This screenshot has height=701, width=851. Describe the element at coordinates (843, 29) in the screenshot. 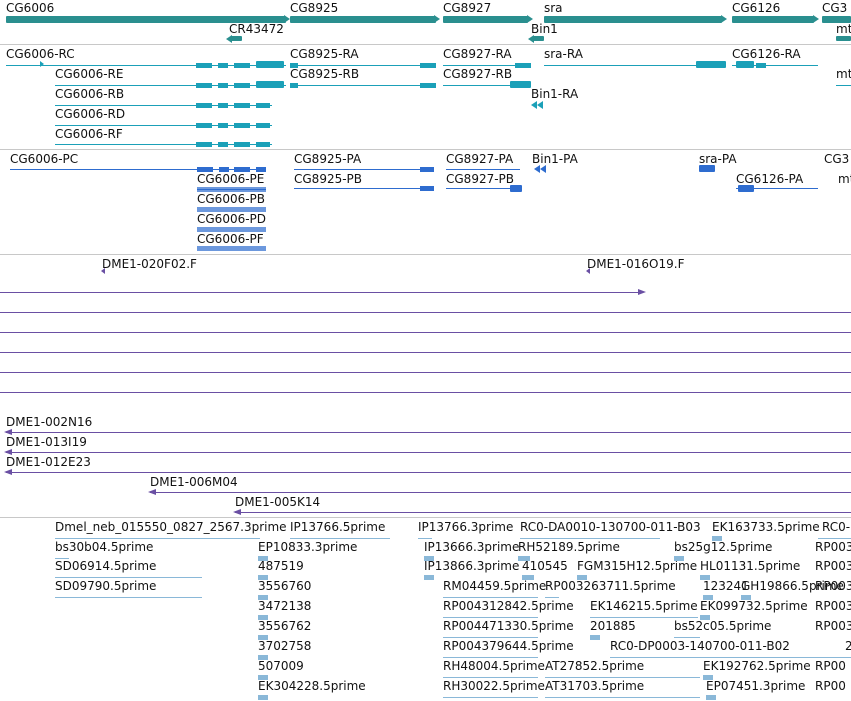

I see `gene-label: mt` at that location.